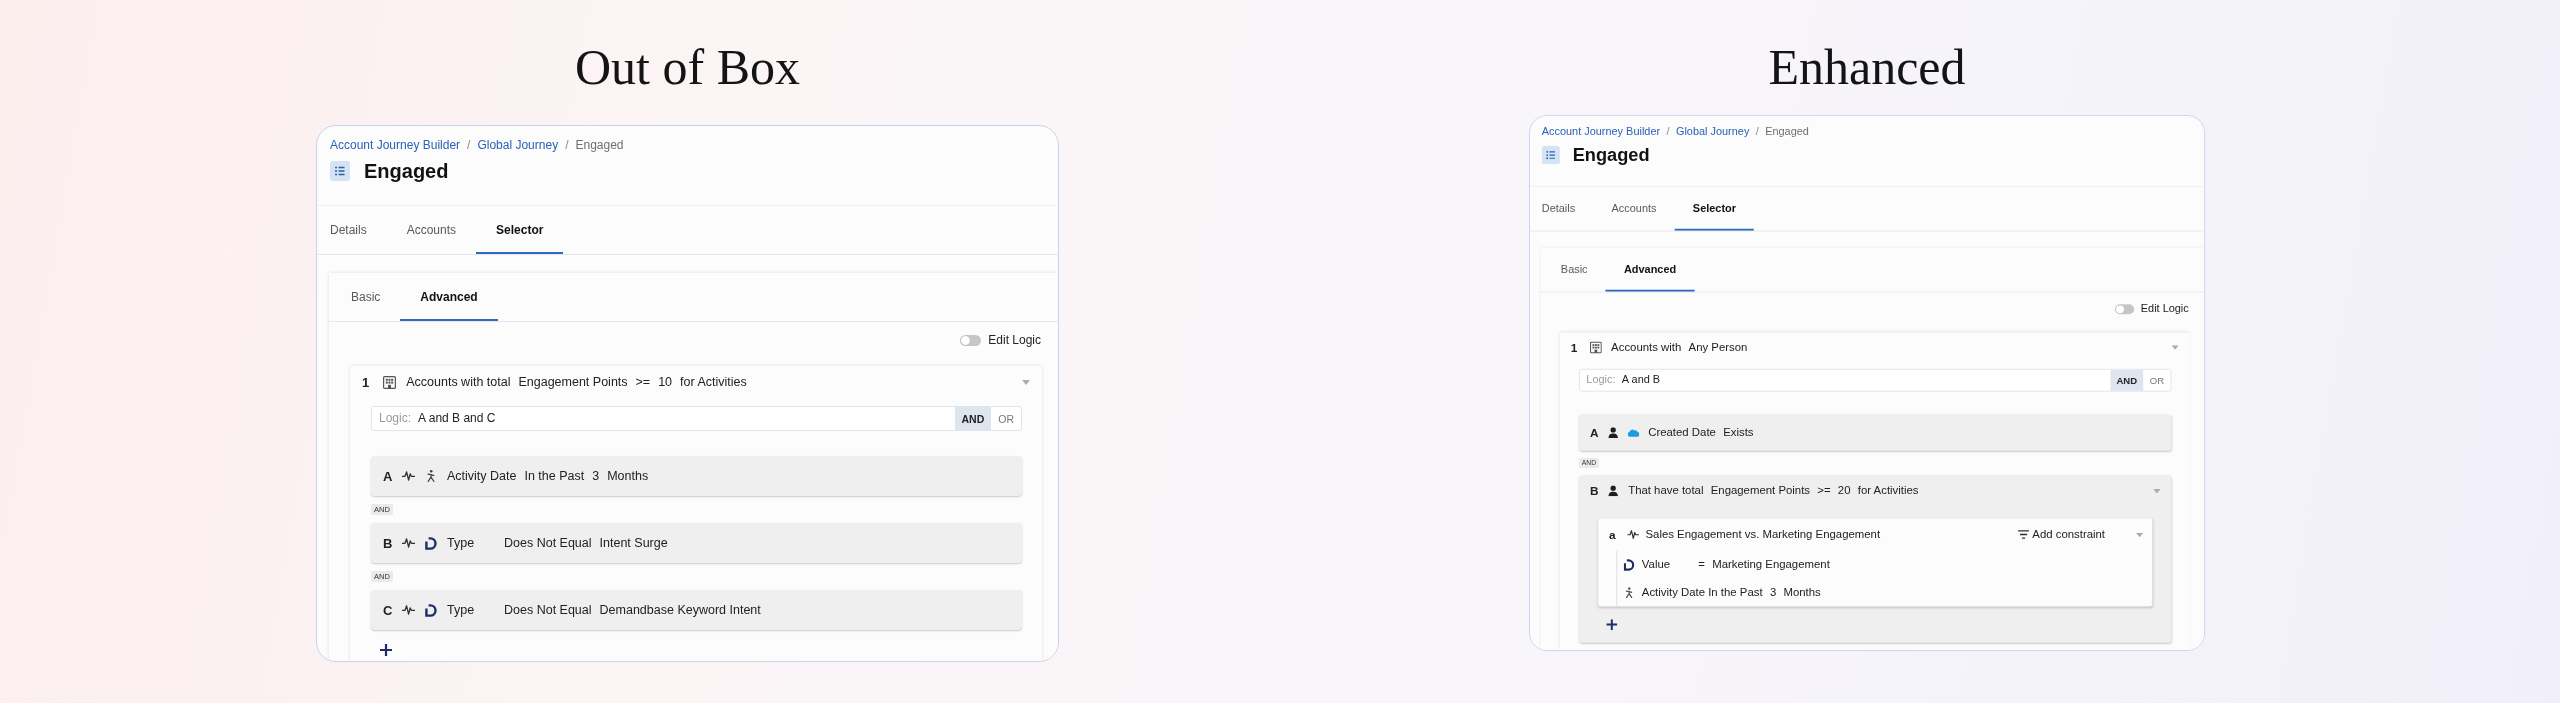 This screenshot has width=2560, height=703. What do you see at coordinates (643, 382) in the screenshot?
I see `rule-term: >=` at bounding box center [643, 382].